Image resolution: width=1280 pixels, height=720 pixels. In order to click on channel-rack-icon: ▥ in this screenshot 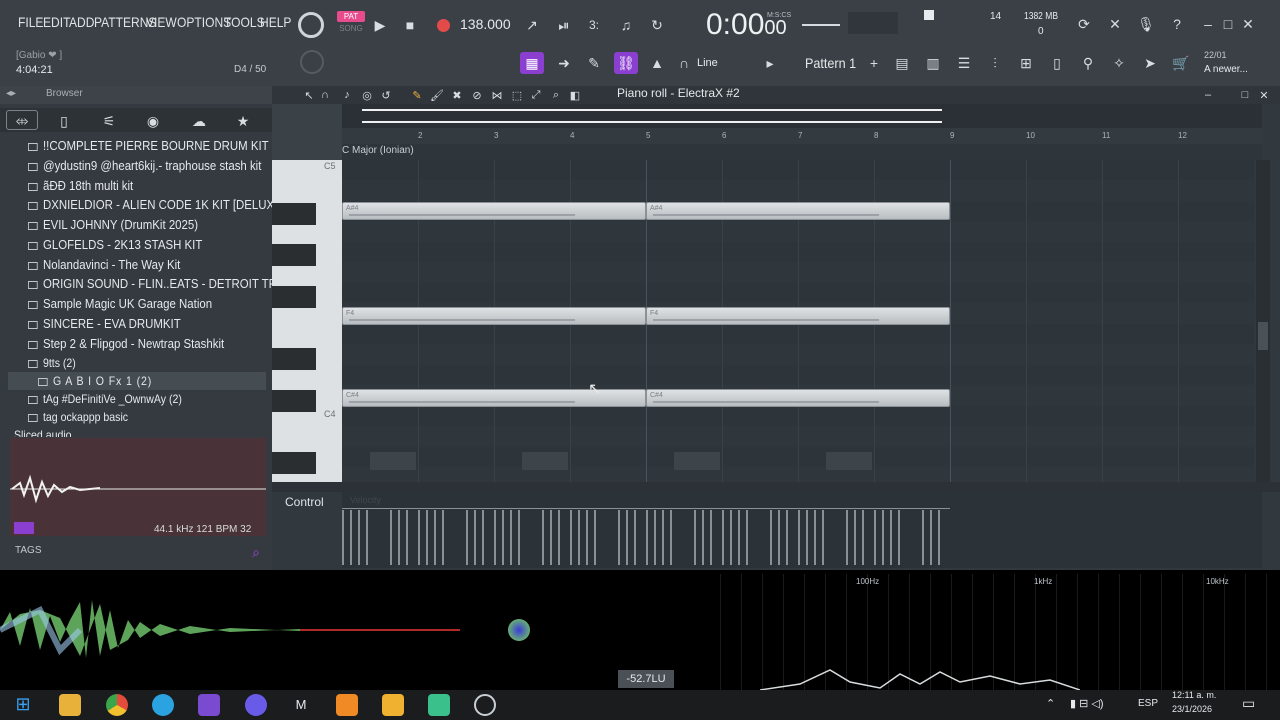, I will do `click(933, 63)`.